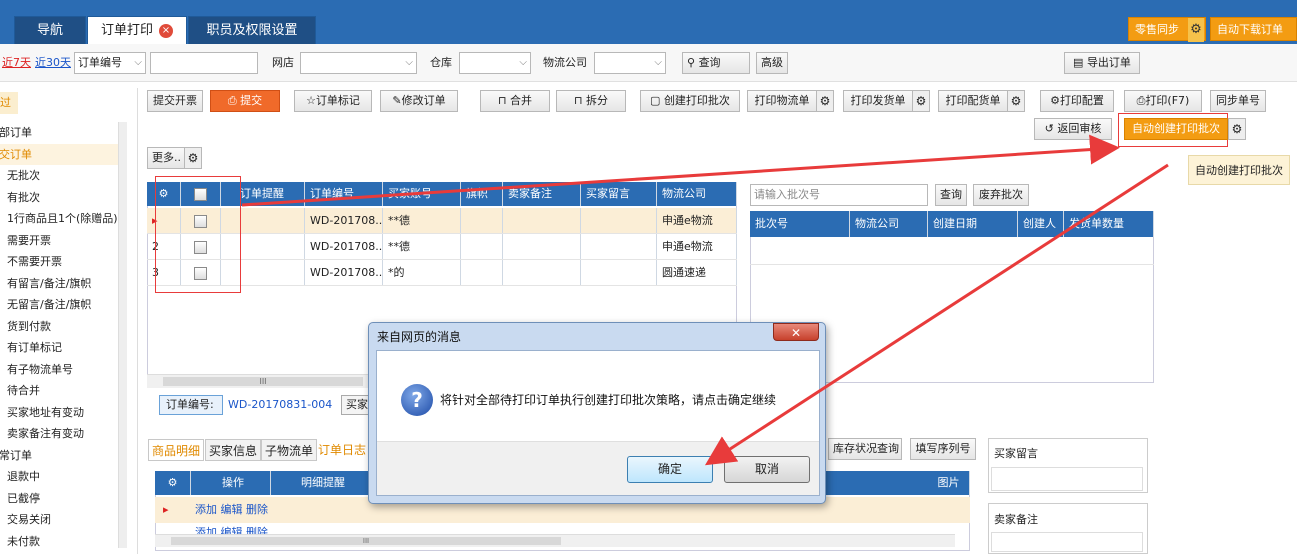 The width and height of the screenshot is (1297, 554). I want to click on sync-number-button: 同步单号, so click(1238, 101).